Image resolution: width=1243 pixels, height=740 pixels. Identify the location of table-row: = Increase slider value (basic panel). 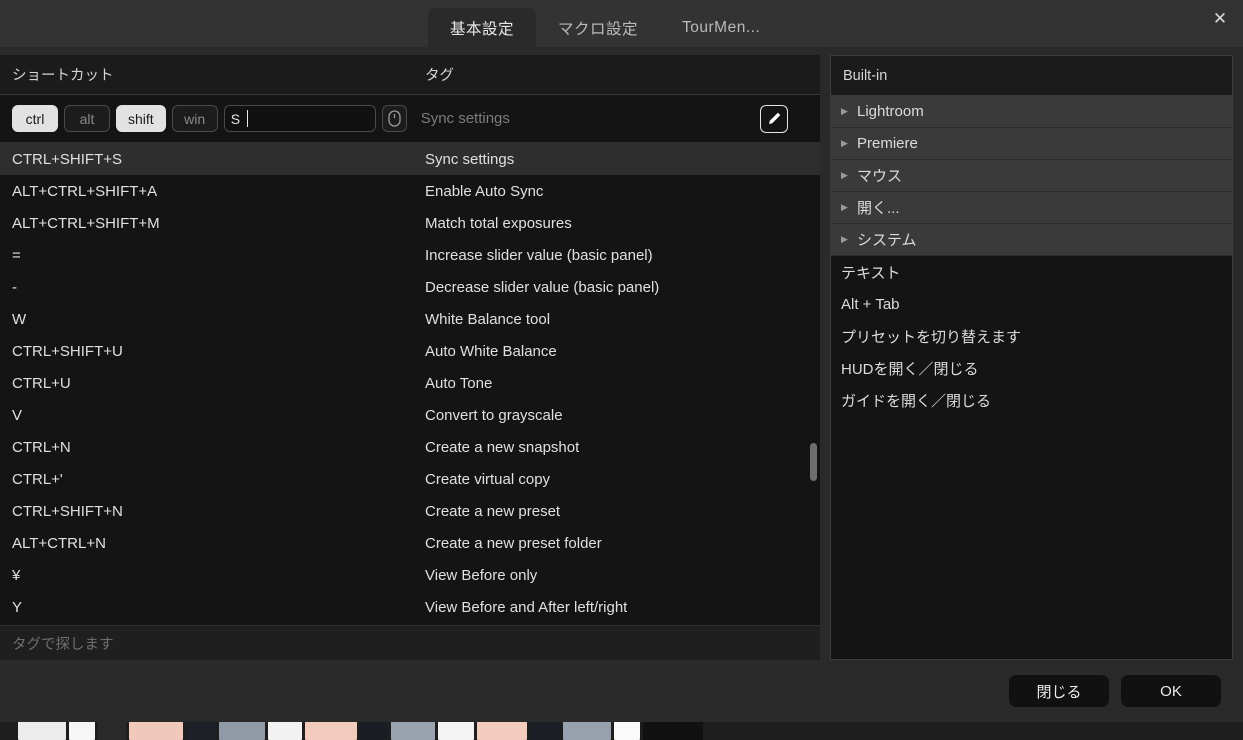
(410, 255).